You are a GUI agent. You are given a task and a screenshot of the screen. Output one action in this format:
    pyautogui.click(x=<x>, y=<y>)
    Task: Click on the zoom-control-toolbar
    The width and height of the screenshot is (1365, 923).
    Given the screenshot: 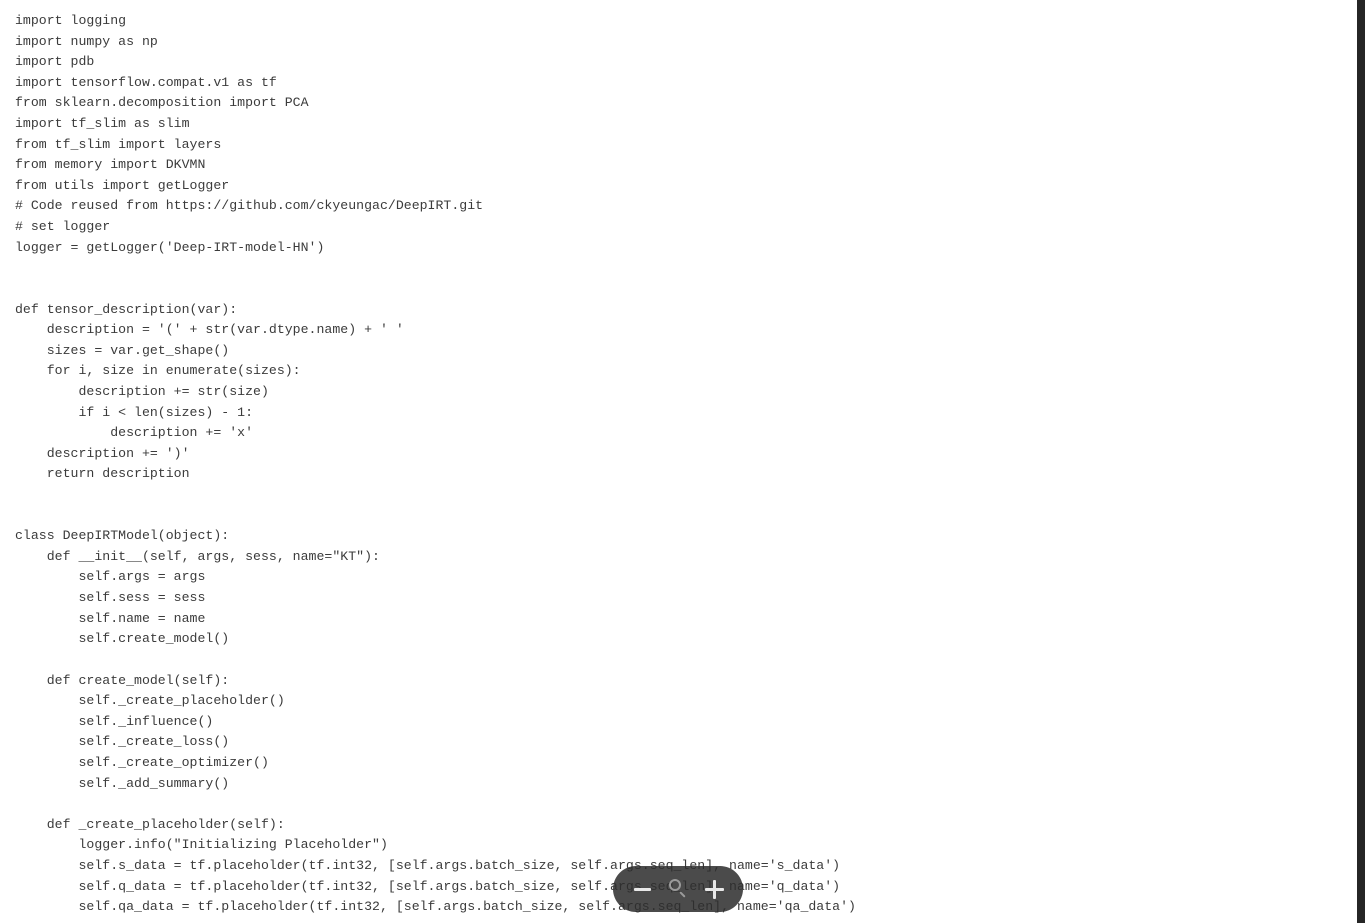 What is the action you would take?
    pyautogui.click(x=678, y=889)
    